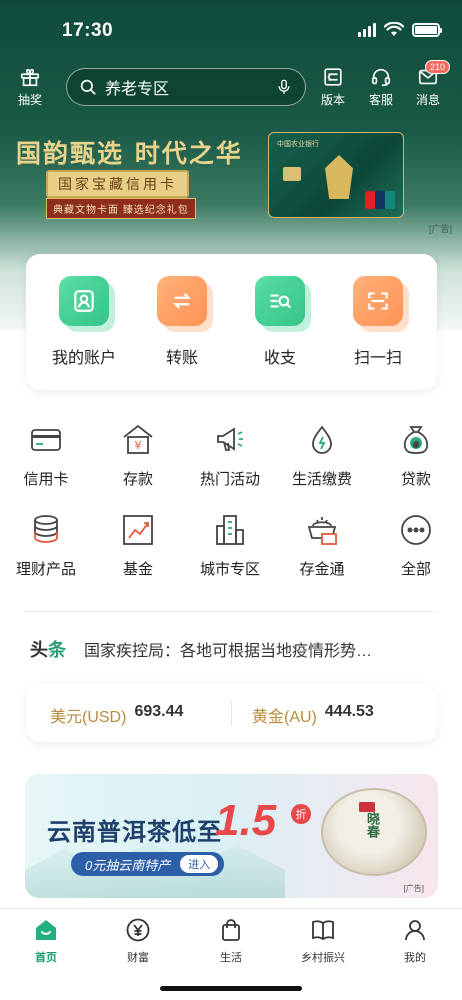  What do you see at coordinates (323, 958) in the screenshot?
I see `tab-label: 乡村振兴` at bounding box center [323, 958].